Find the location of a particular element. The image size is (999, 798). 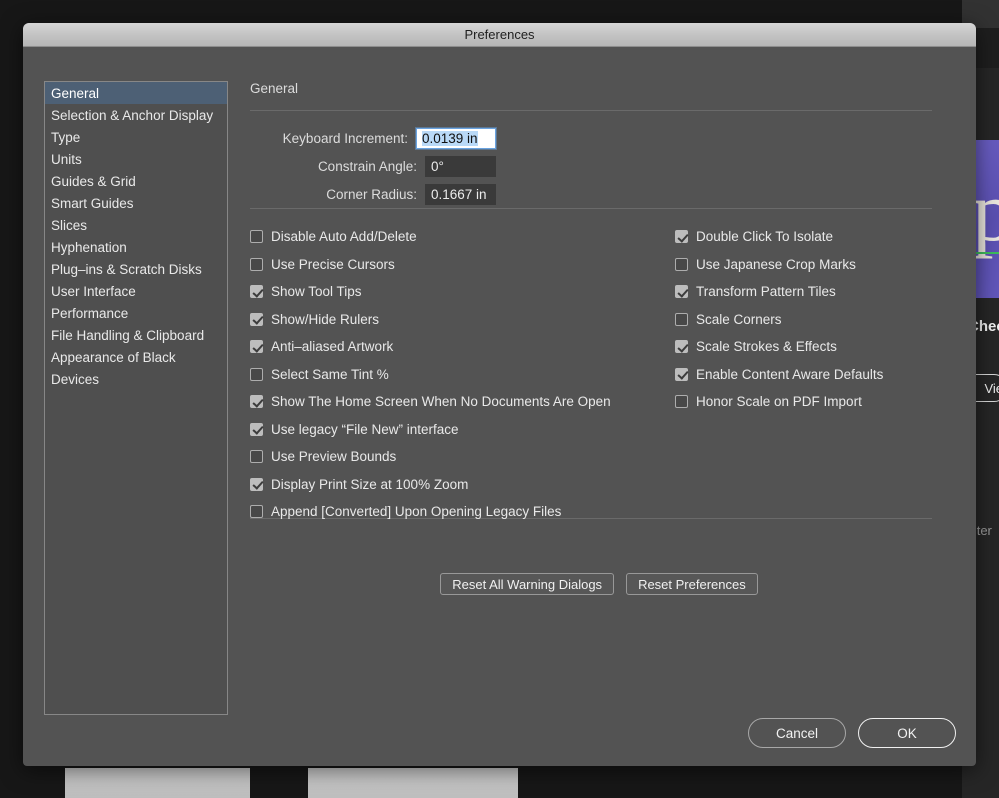

sidebar-item-label: Devices is located at coordinates (75, 379).